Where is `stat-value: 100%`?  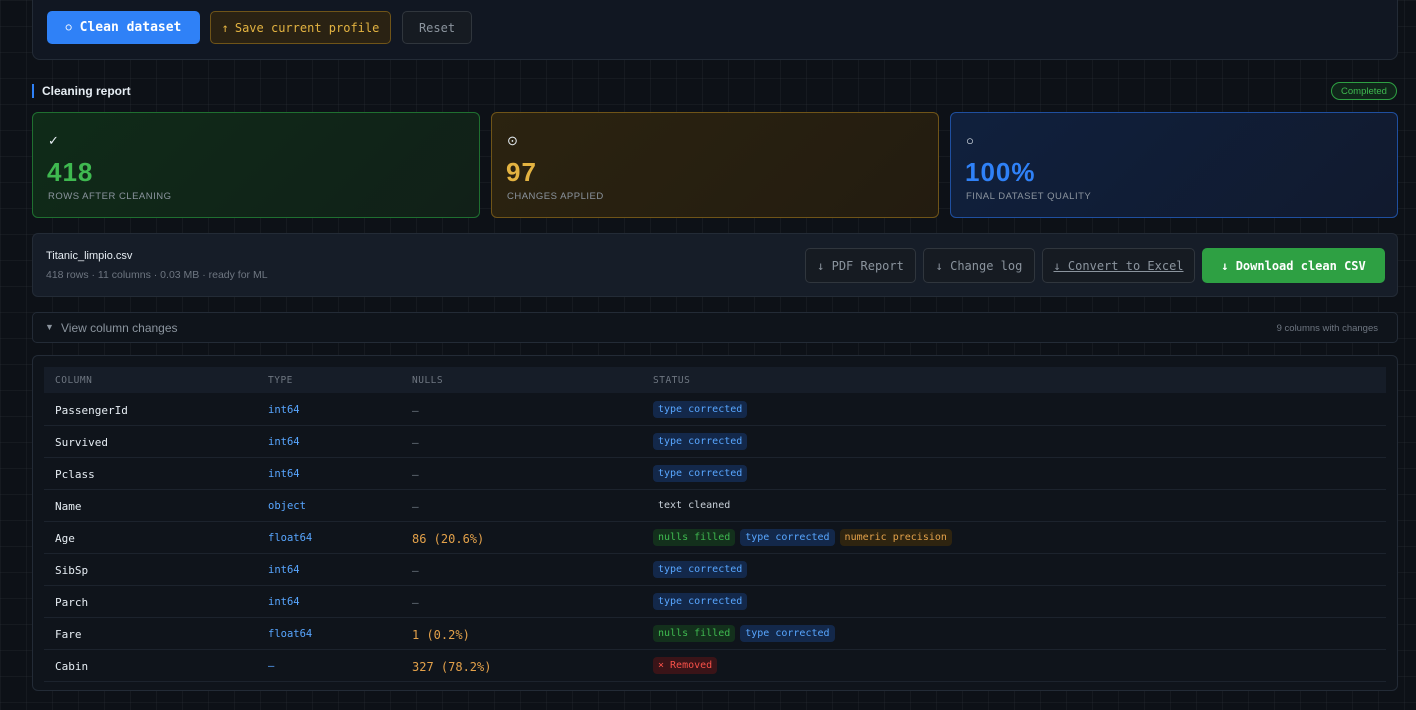
stat-value: 100% is located at coordinates (1000, 172).